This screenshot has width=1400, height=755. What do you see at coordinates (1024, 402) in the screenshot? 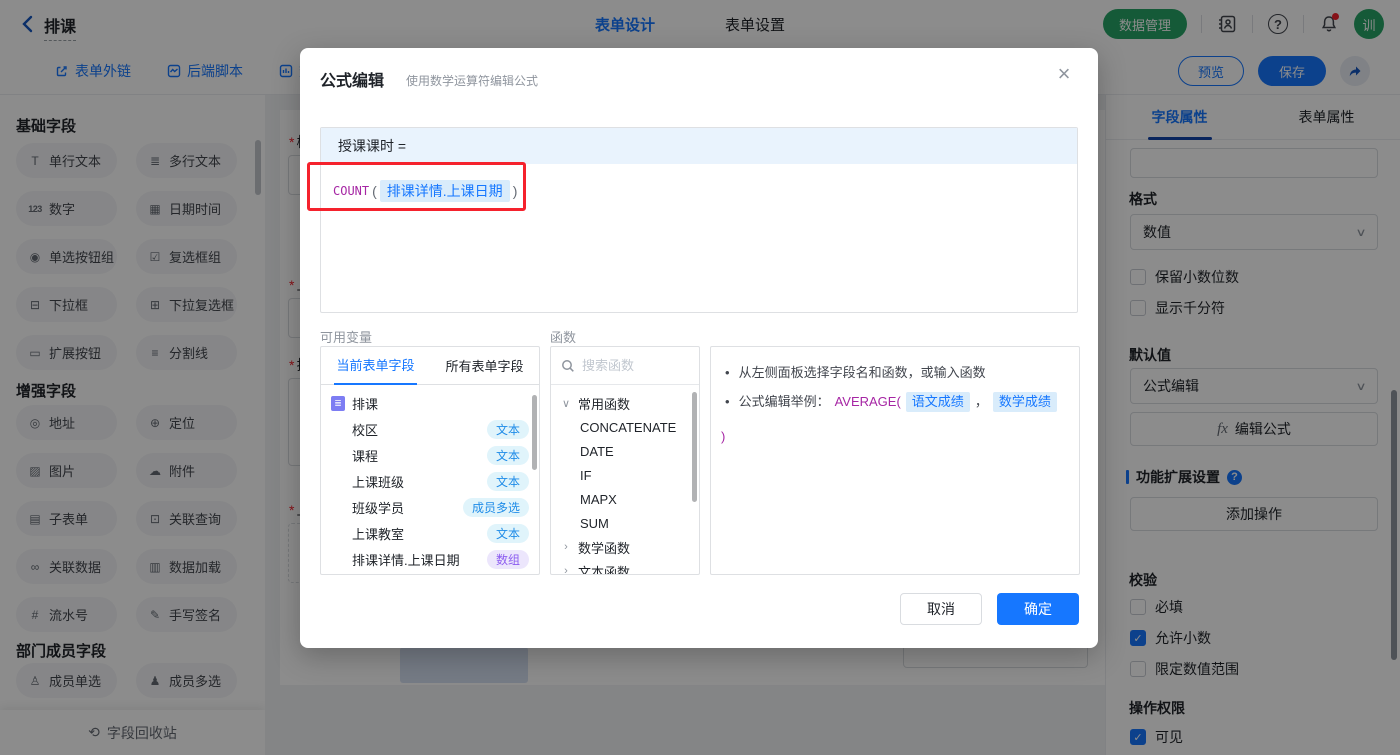
I see `example-field-chip: 数学成绩` at bounding box center [1024, 402].